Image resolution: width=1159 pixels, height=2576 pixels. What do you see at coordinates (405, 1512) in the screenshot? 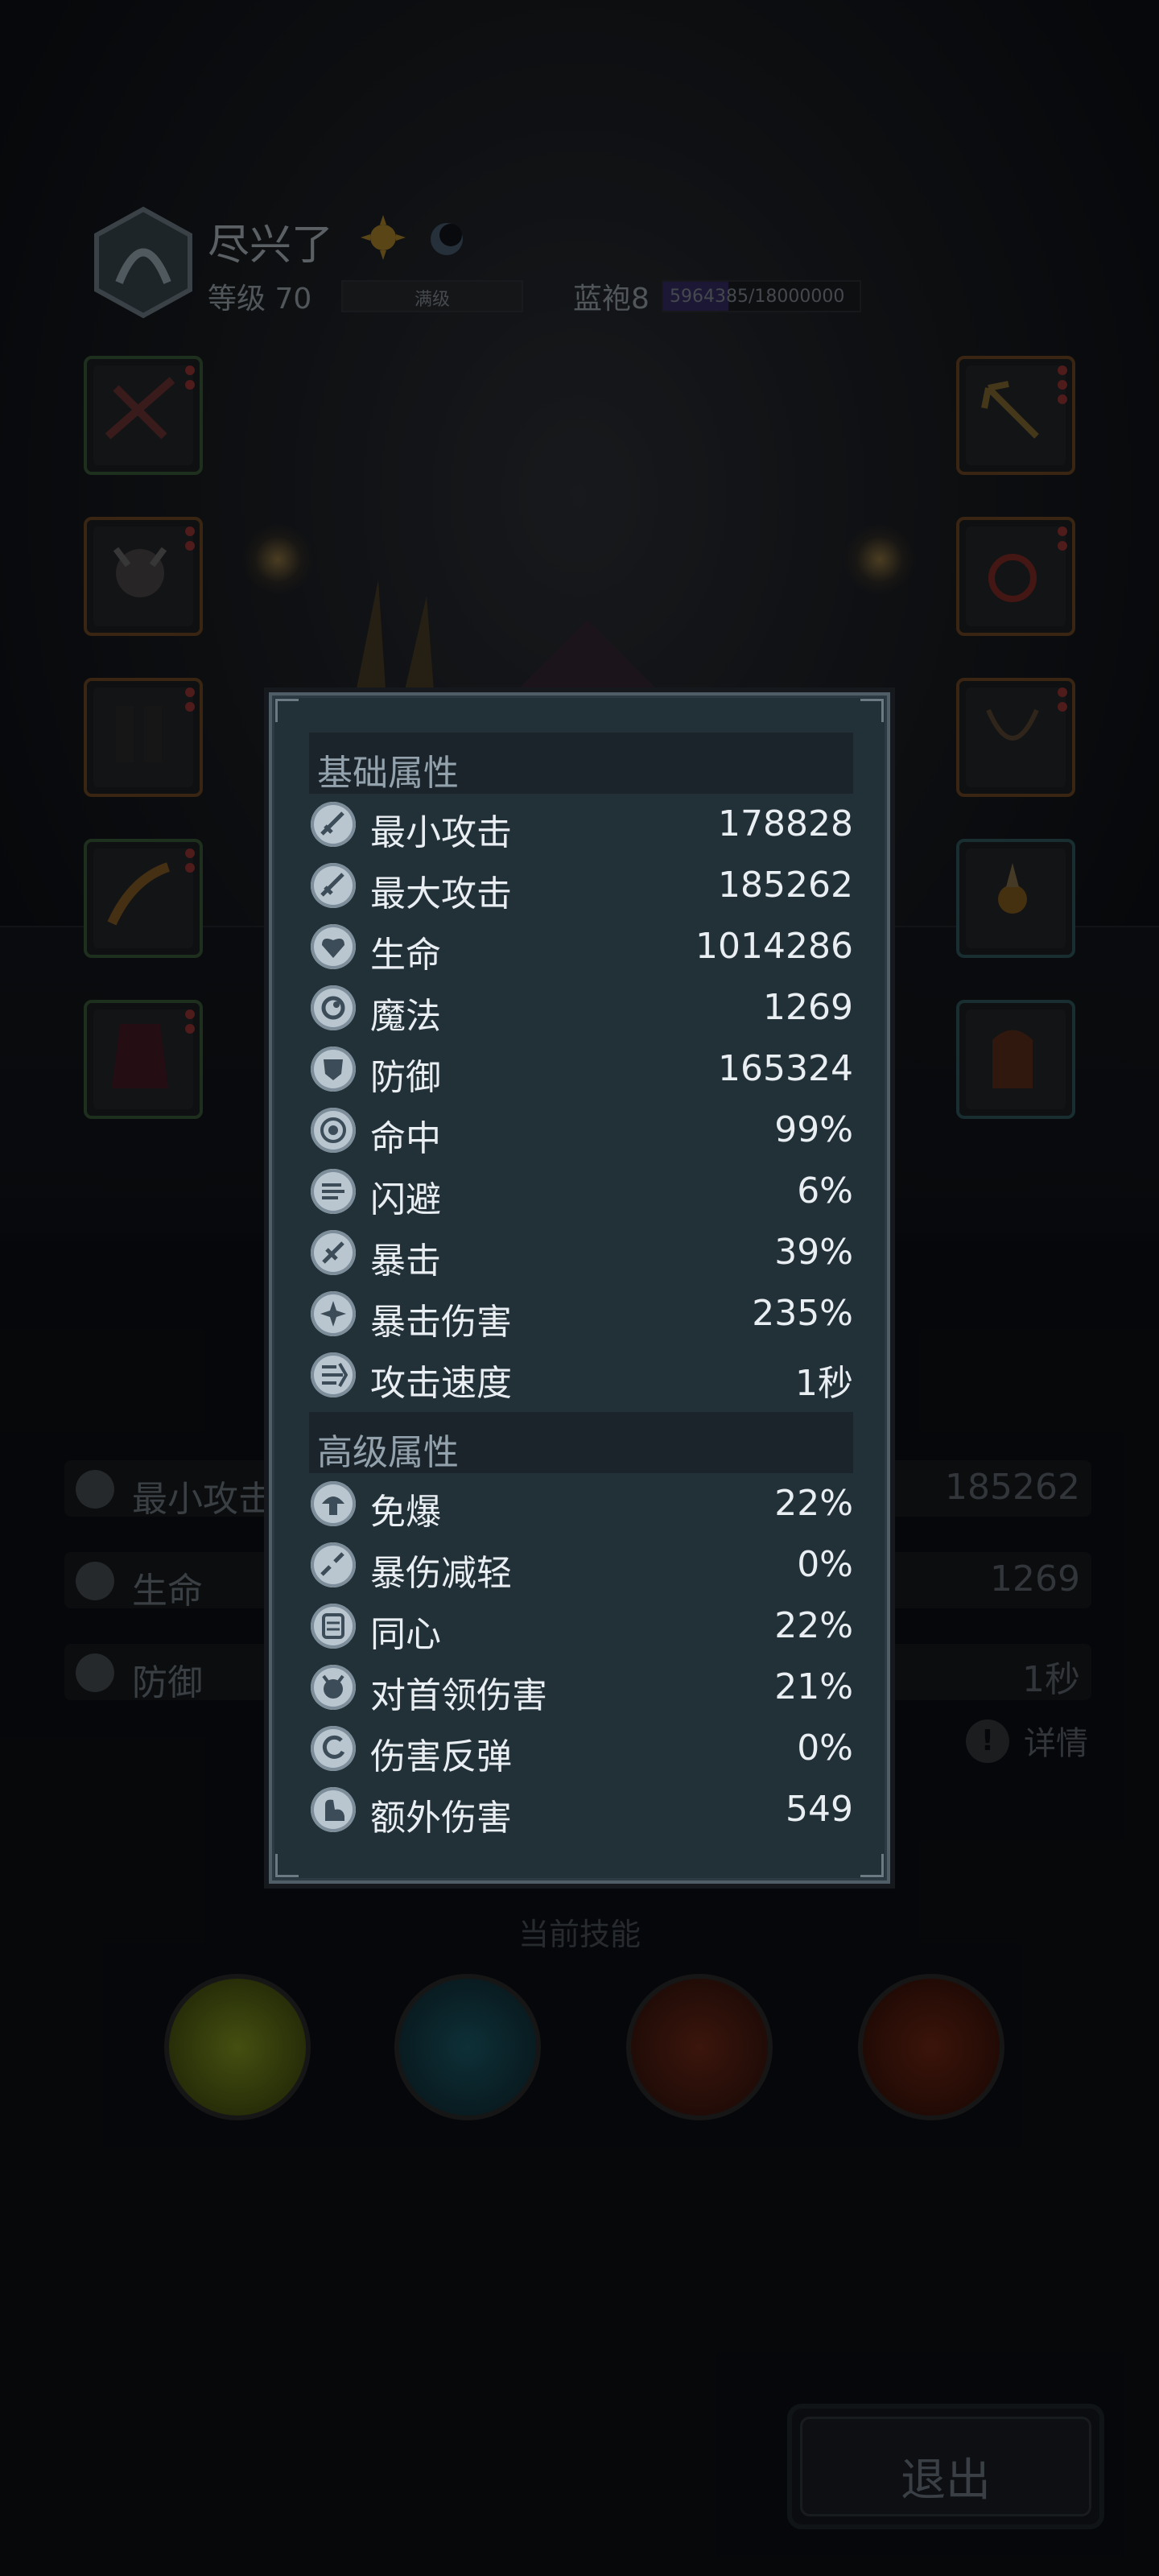
I see `attribute-label: 免爆` at bounding box center [405, 1512].